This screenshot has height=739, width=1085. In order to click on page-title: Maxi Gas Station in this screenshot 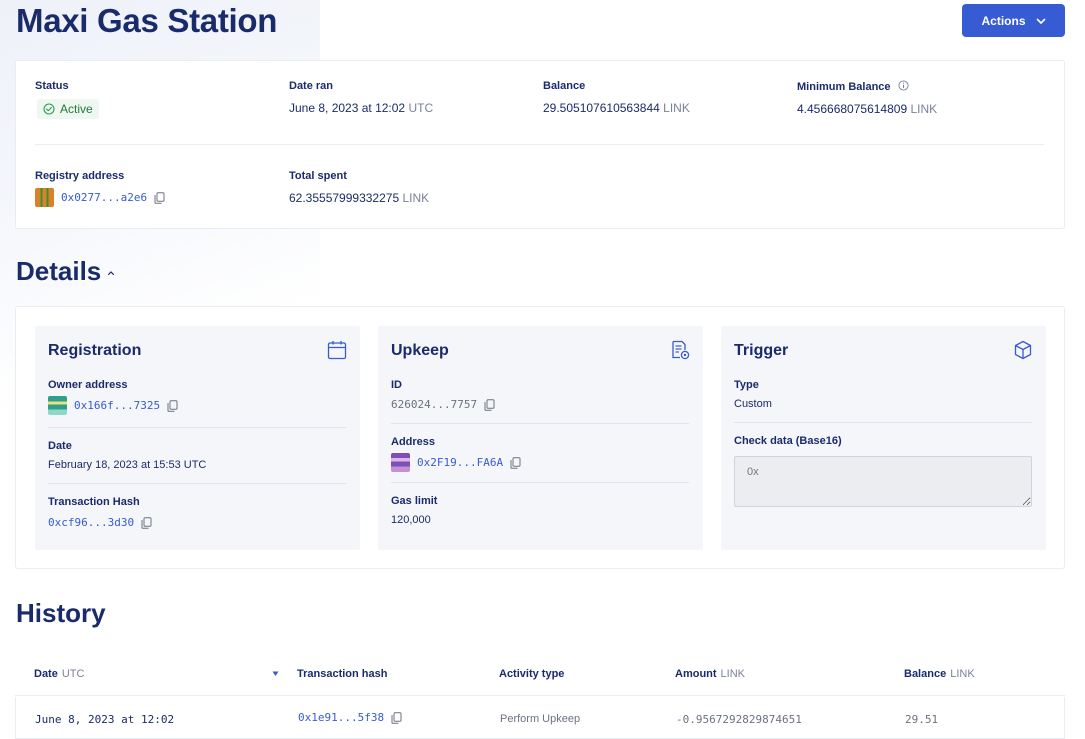, I will do `click(147, 20)`.